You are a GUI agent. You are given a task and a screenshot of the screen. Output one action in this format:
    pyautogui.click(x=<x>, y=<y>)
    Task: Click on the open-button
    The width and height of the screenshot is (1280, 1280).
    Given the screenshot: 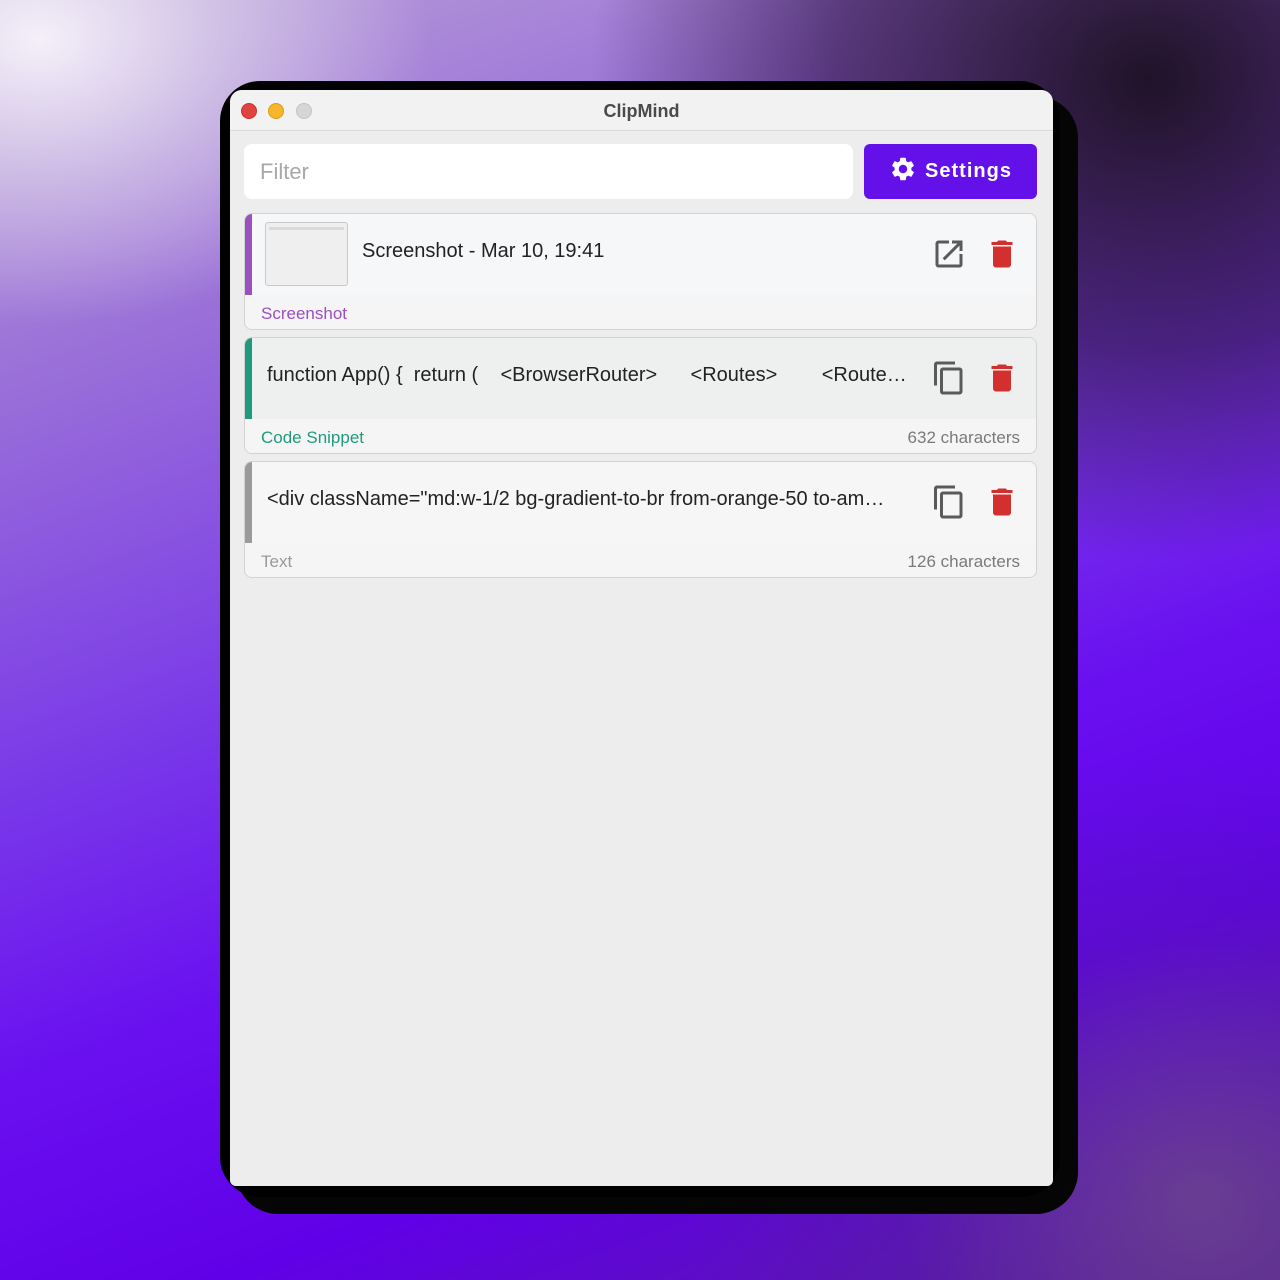 What is the action you would take?
    pyautogui.click(x=949, y=254)
    